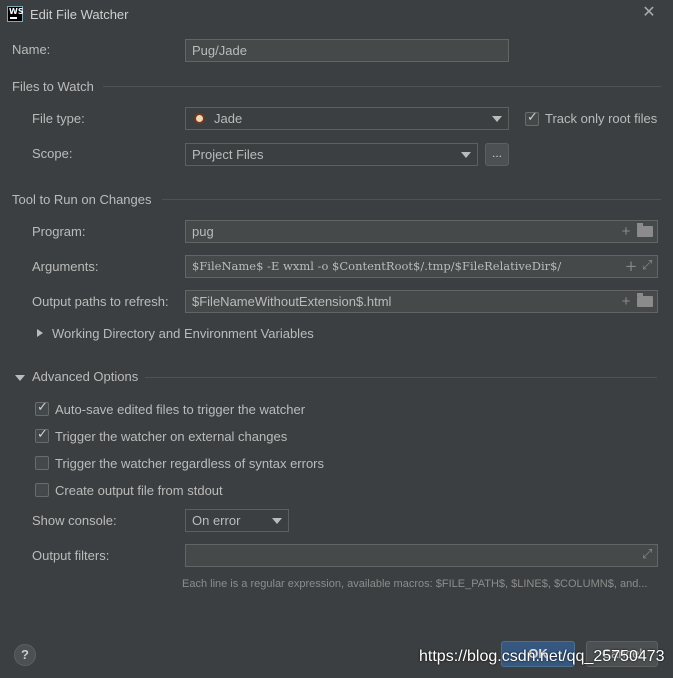 The height and width of the screenshot is (678, 673). Describe the element at coordinates (31, 49) in the screenshot. I see `name-label: Name:` at that location.